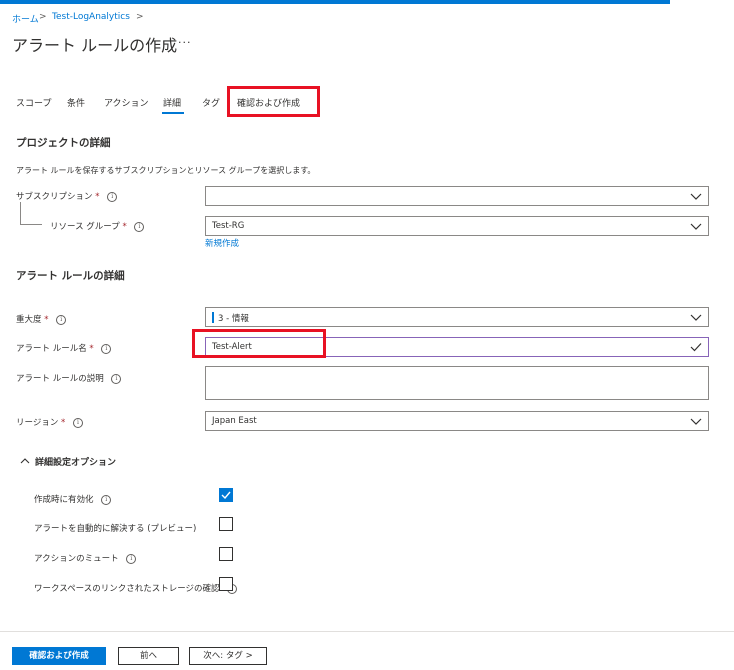  What do you see at coordinates (76, 102) in the screenshot?
I see `tab-condition: 条件` at bounding box center [76, 102].